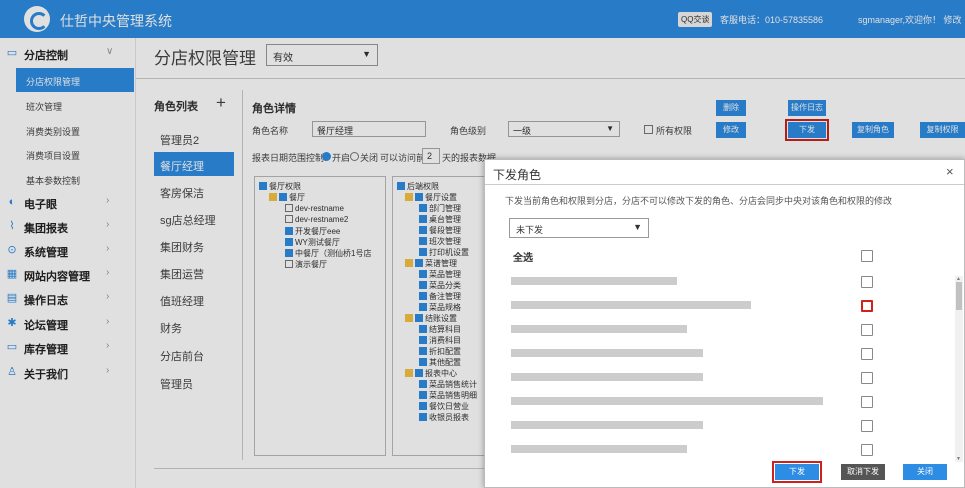  What do you see at coordinates (959, 369) in the screenshot?
I see `dialog-scrollbar: ▲ ▼` at bounding box center [959, 369].